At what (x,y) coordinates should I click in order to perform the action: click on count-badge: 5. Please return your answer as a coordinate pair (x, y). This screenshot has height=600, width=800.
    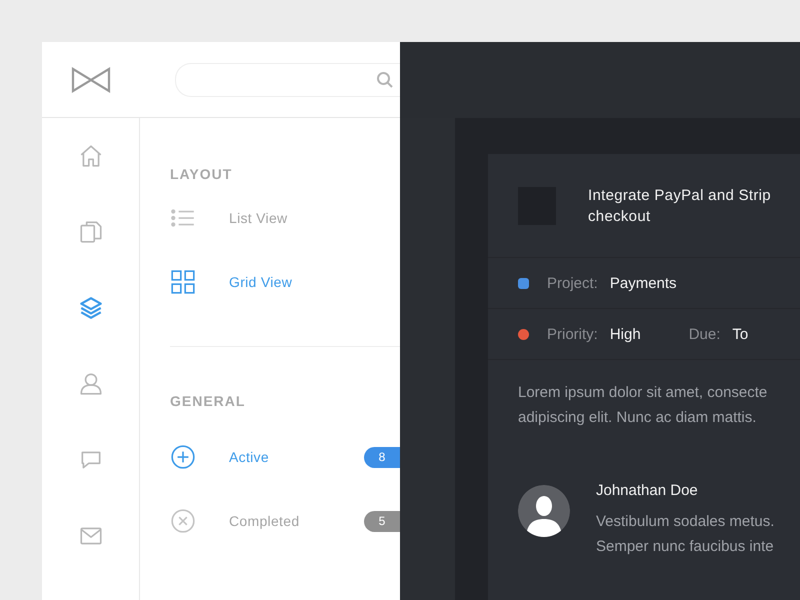
    Looking at the image, I should click on (382, 521).